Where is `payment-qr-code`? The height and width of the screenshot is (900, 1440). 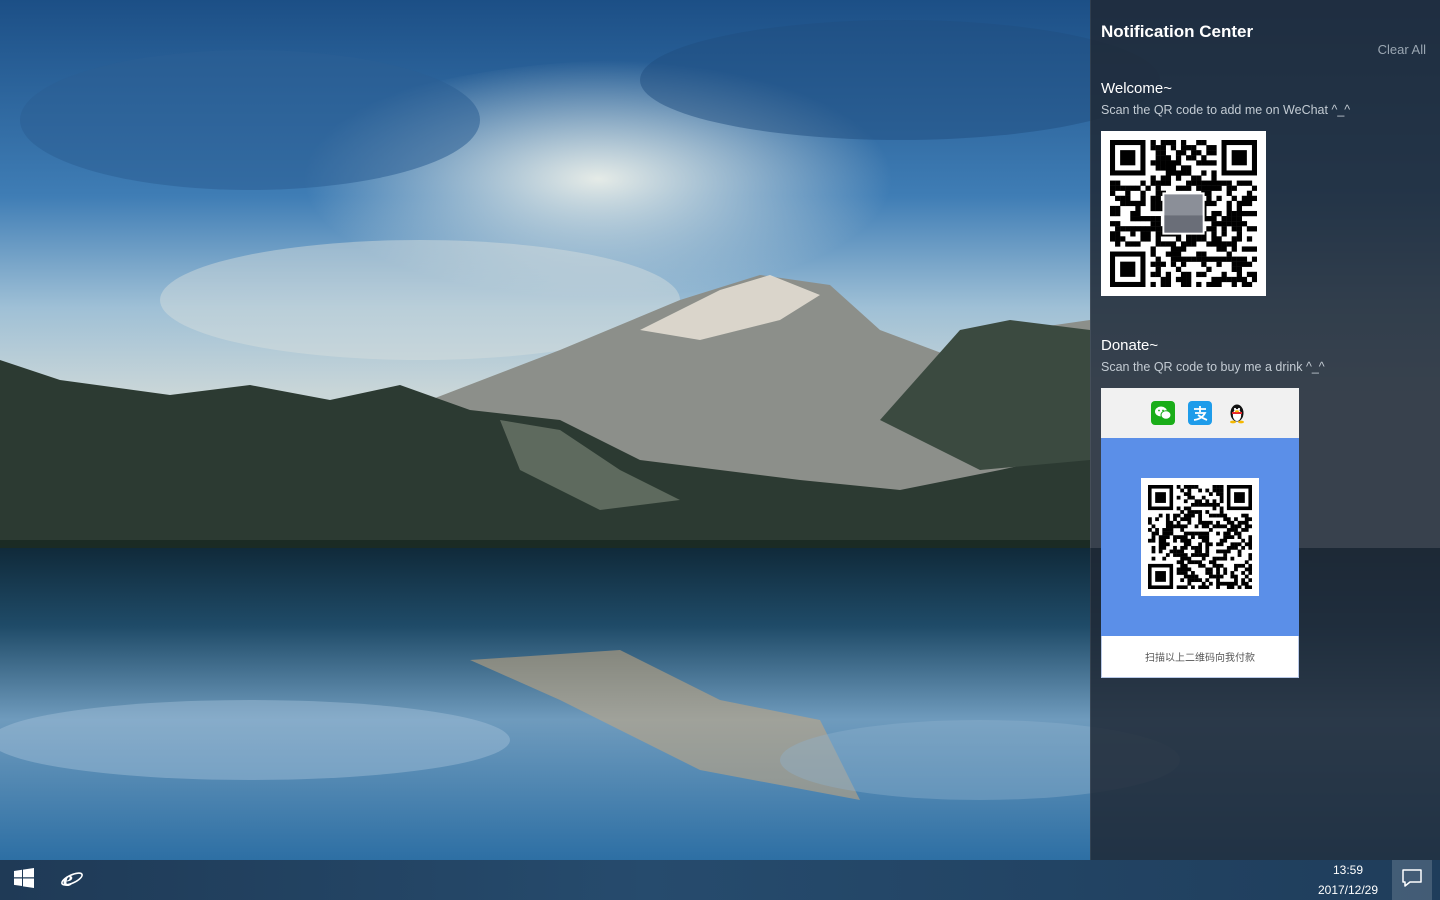
payment-qr-code is located at coordinates (1200, 537).